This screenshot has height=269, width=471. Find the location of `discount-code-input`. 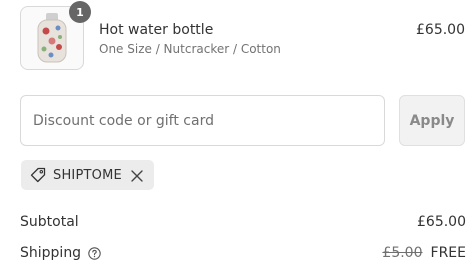

discount-code-input is located at coordinates (202, 120).